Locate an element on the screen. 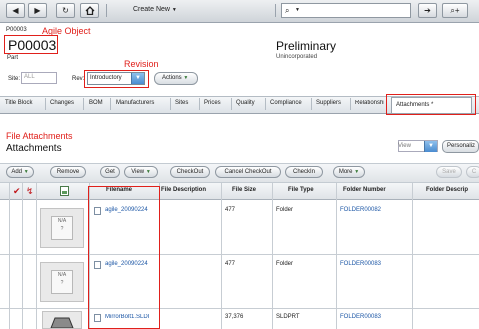 The height and width of the screenshot is (329, 479). refresh-icon: ↻ is located at coordinates (65, 10).